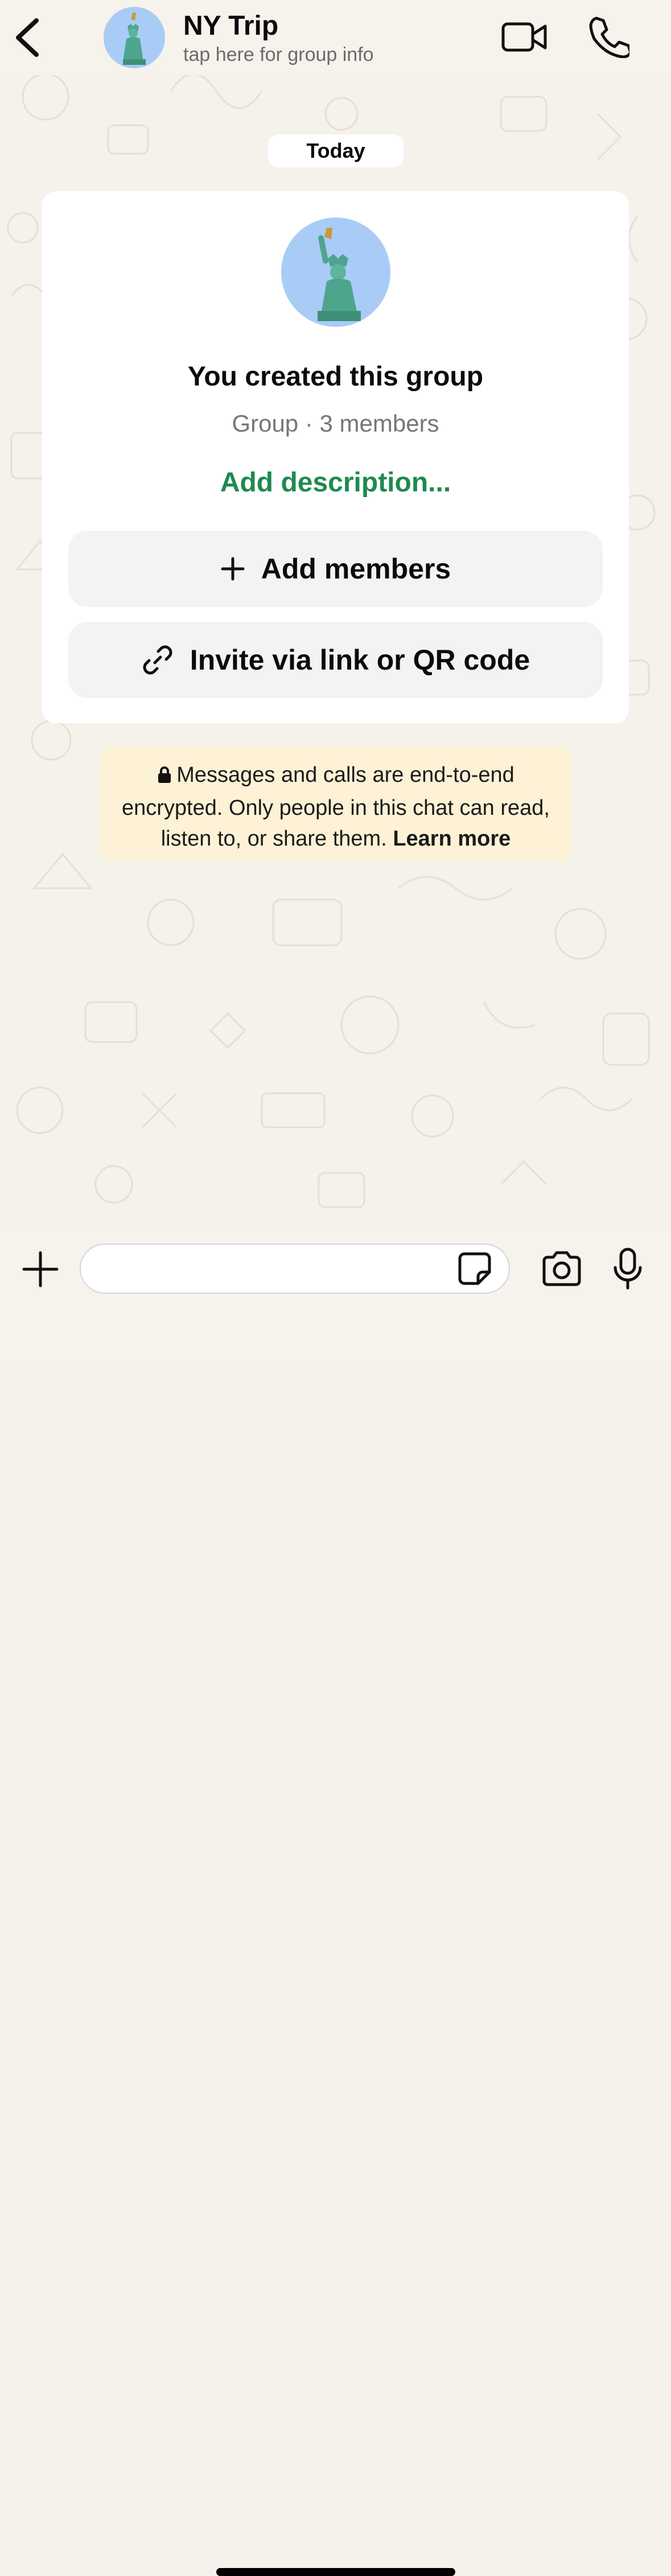 This screenshot has width=671, height=2576. I want to click on chevron-left-icon, so click(28, 37).